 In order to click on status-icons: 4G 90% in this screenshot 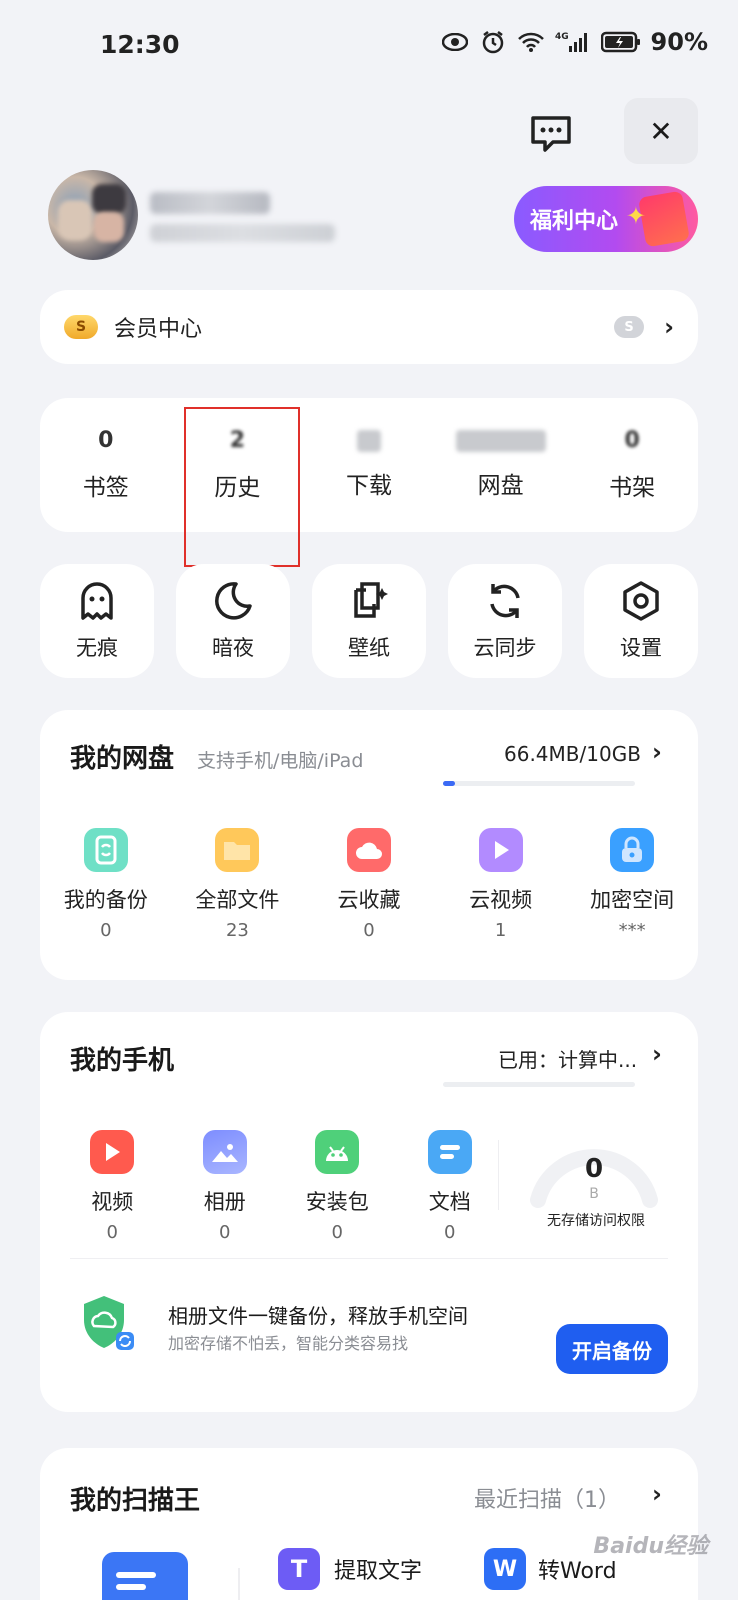, I will do `click(574, 42)`.